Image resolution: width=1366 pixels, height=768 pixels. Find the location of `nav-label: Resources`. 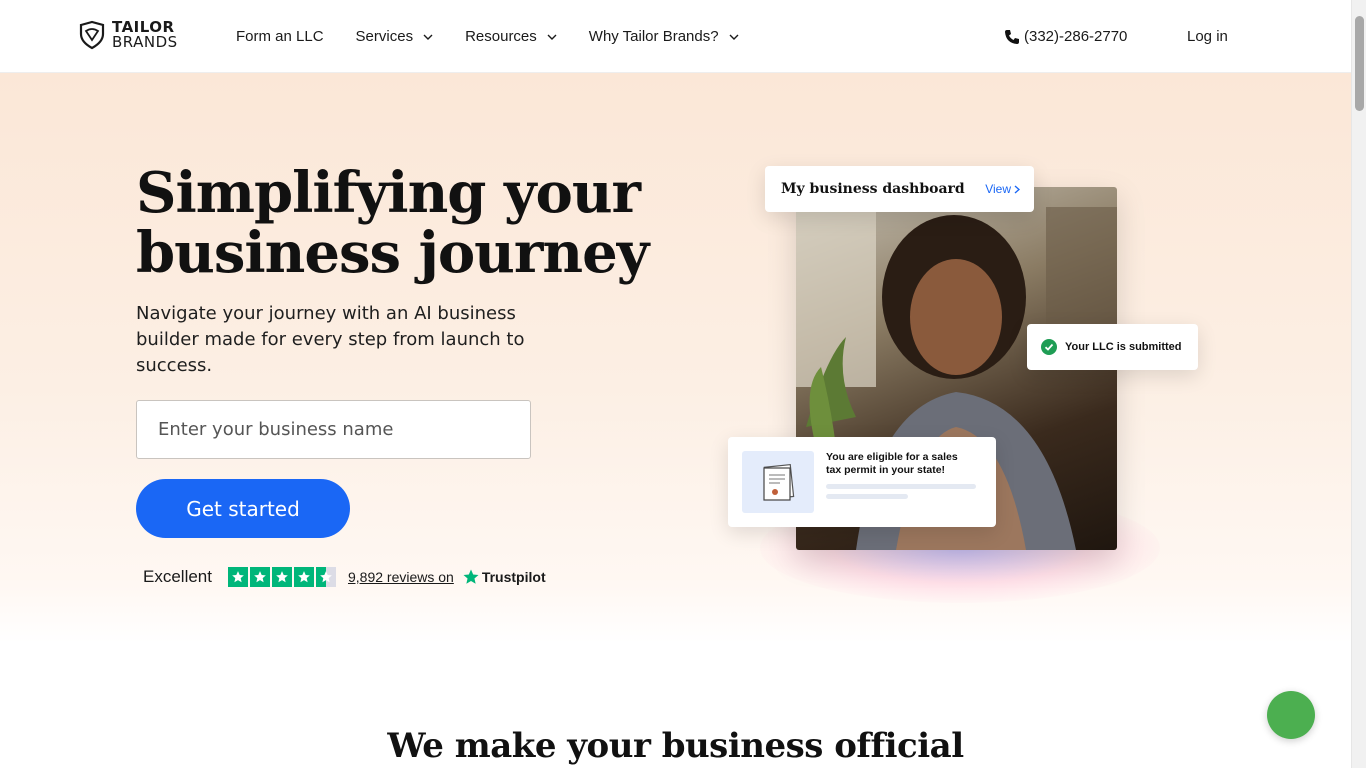

nav-label: Resources is located at coordinates (501, 36).